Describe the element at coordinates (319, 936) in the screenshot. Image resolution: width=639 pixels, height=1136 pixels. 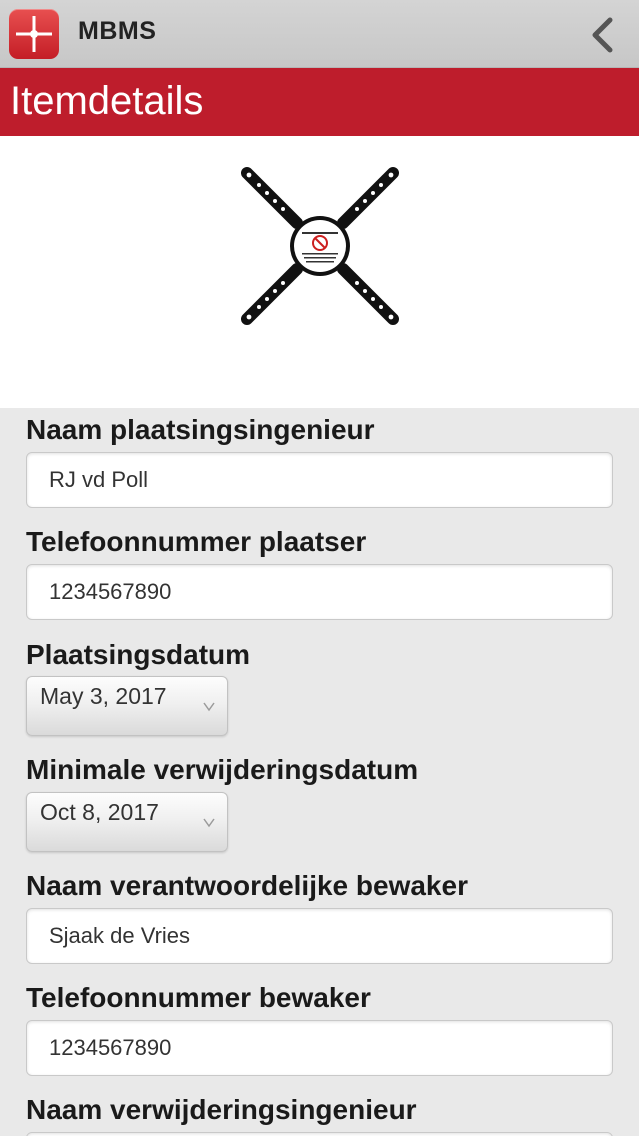
I see `guard-name-field: Sjaak de Vries` at that location.